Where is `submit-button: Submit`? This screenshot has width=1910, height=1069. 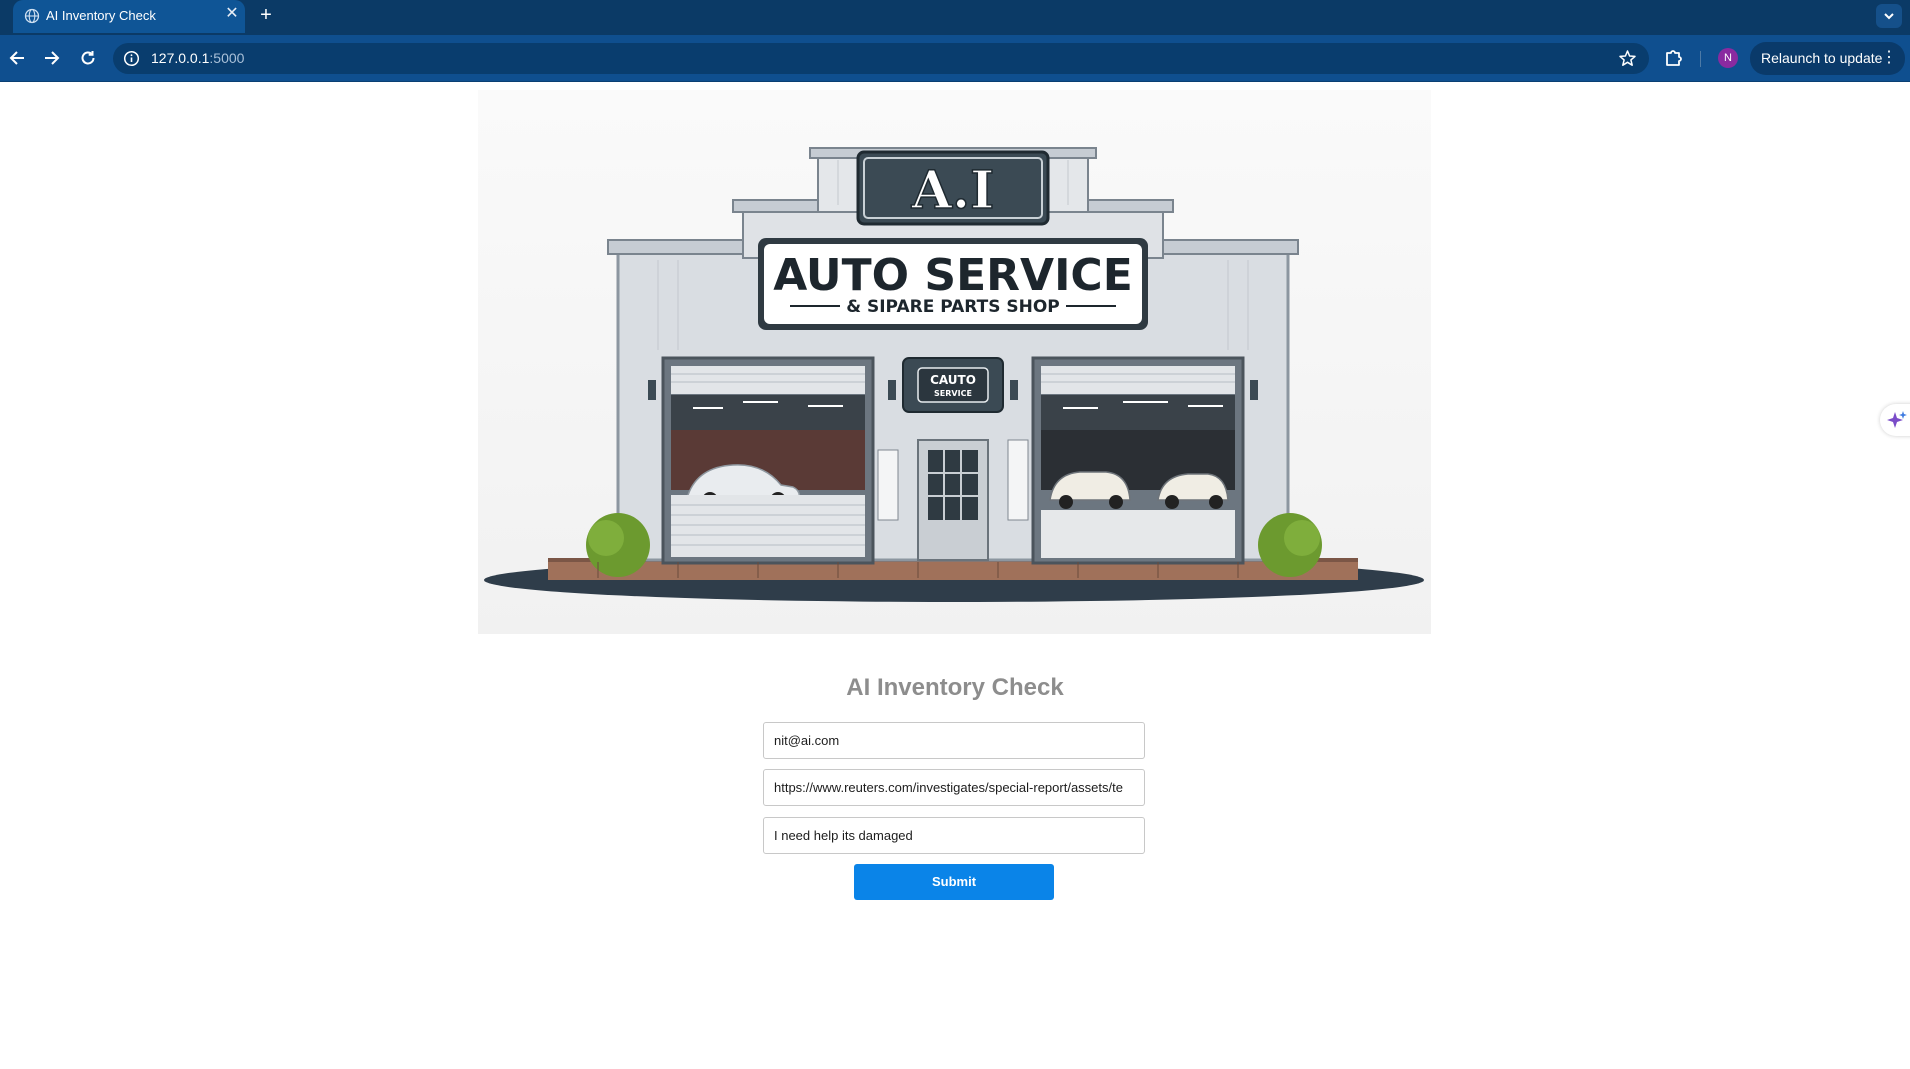 submit-button: Submit is located at coordinates (954, 882).